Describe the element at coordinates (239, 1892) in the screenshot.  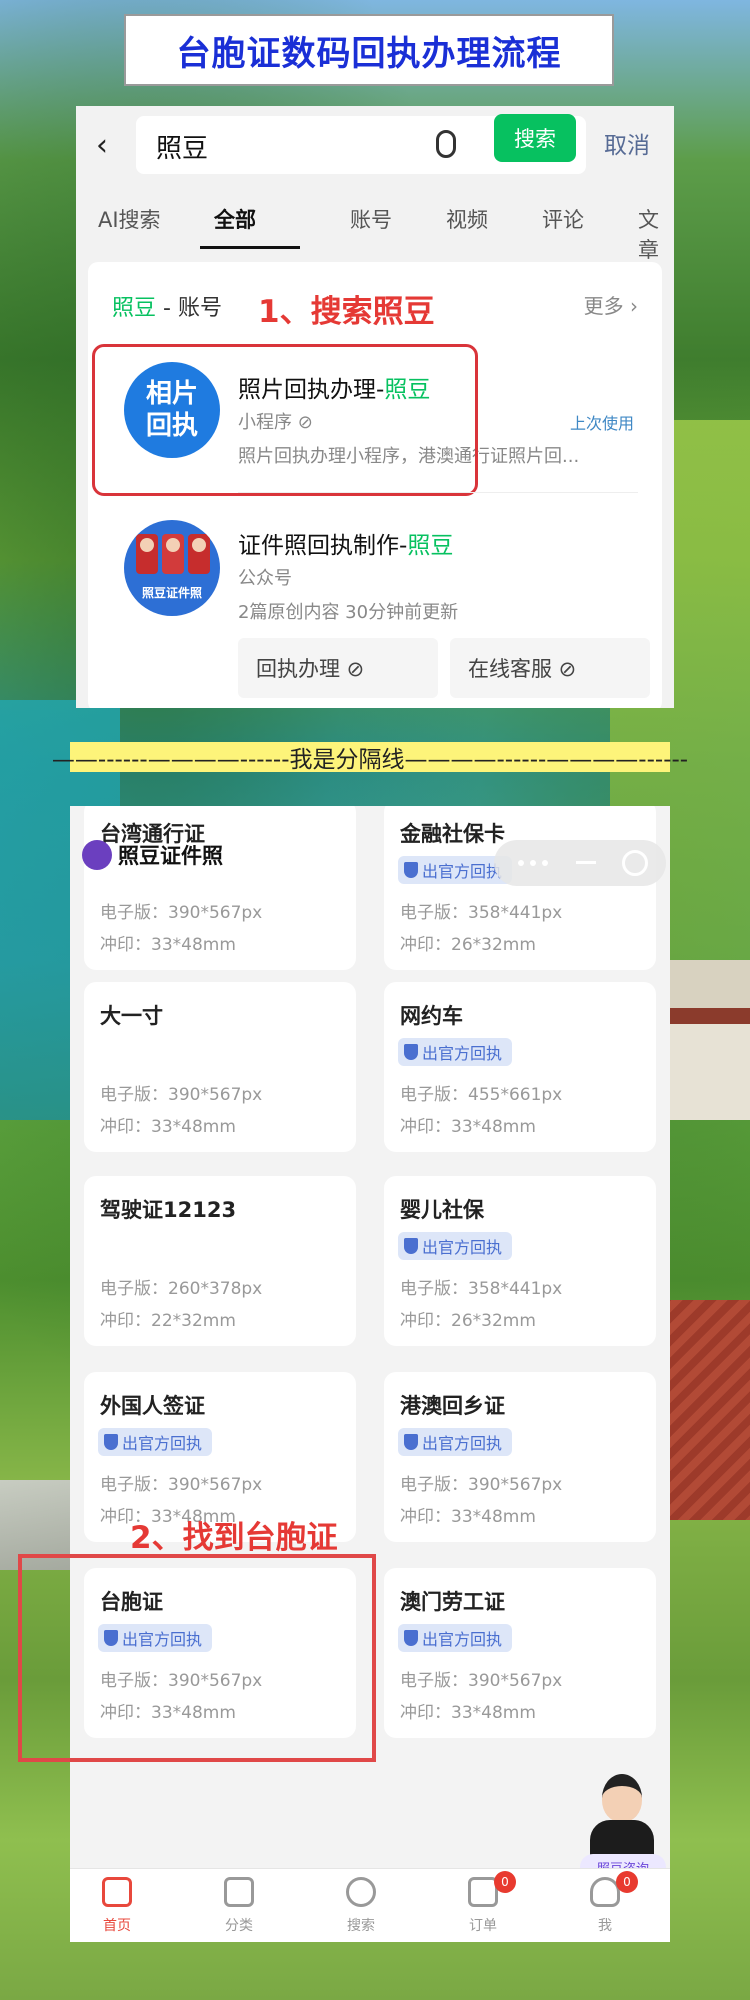
I see `list-icon` at that location.